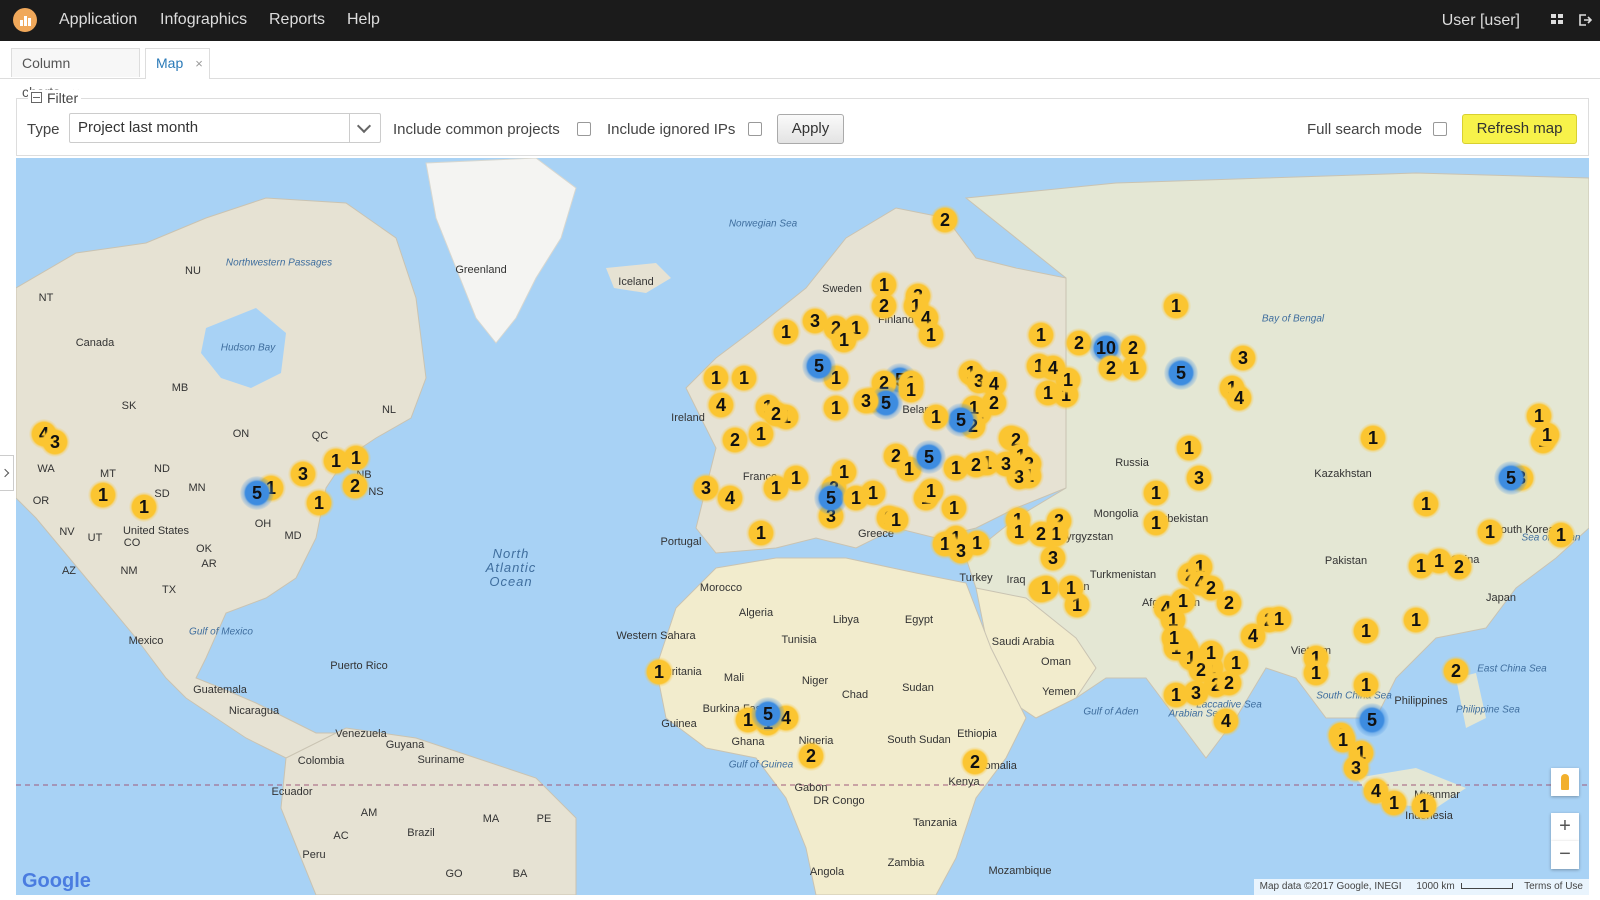 This screenshot has height=900, width=1600. Describe the element at coordinates (36, 97) in the screenshot. I see `collapse-icon` at that location.